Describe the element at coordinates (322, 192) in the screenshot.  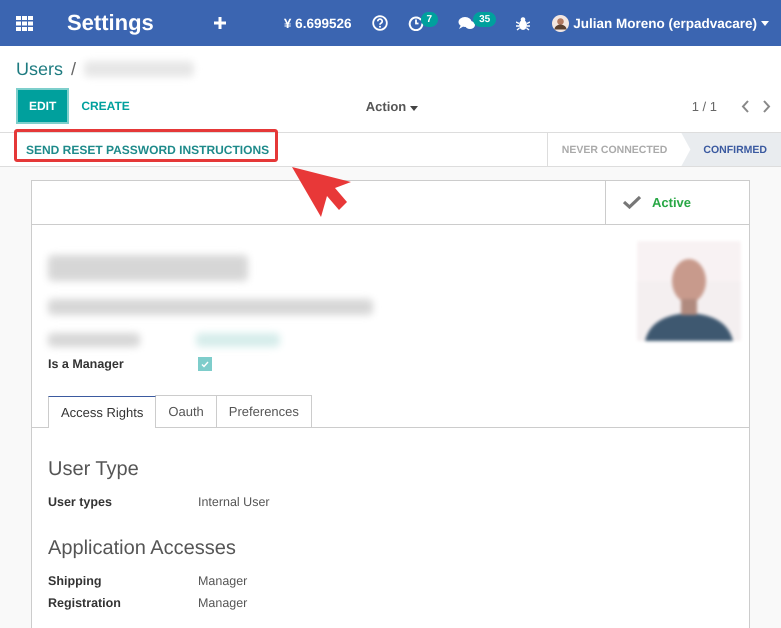
I see `pointer-arrow-icon` at that location.